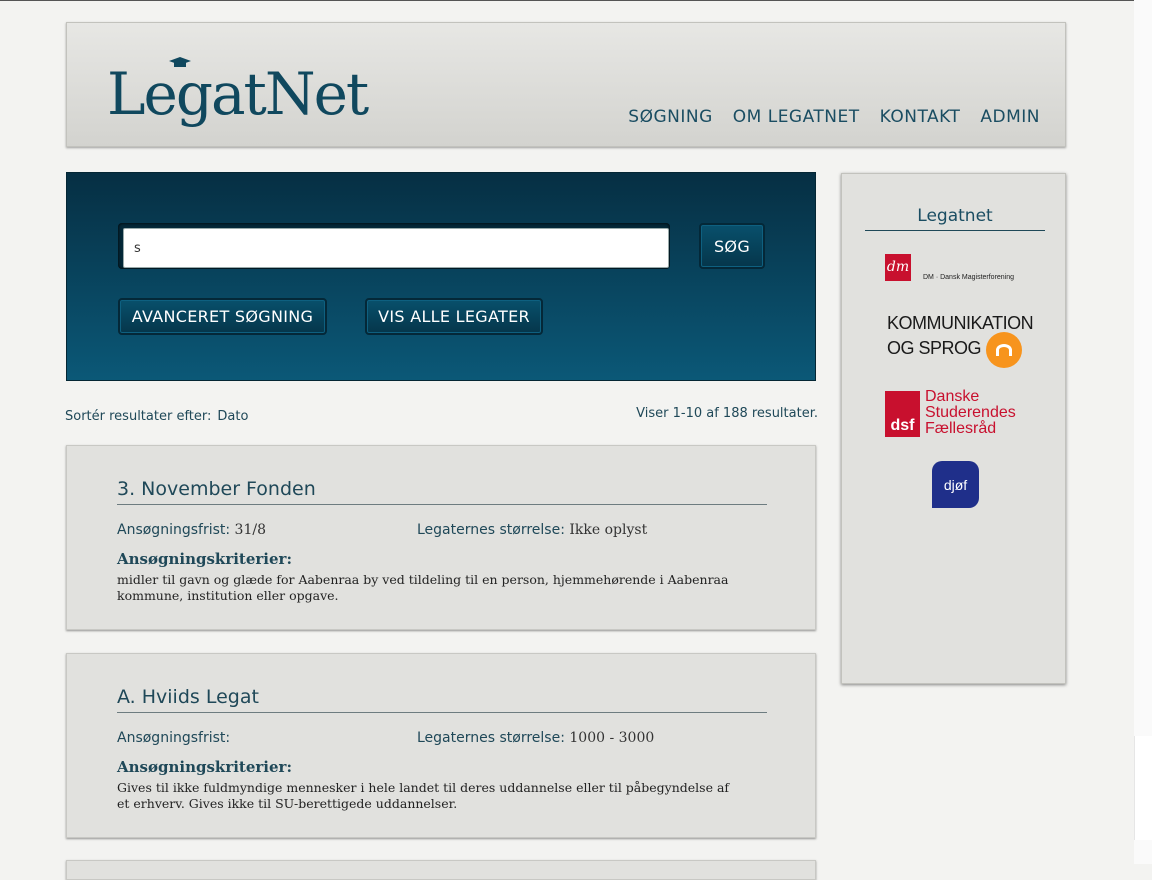 This screenshot has height=880, width=1152. I want to click on nav-soegning: SØGNING, so click(670, 117).